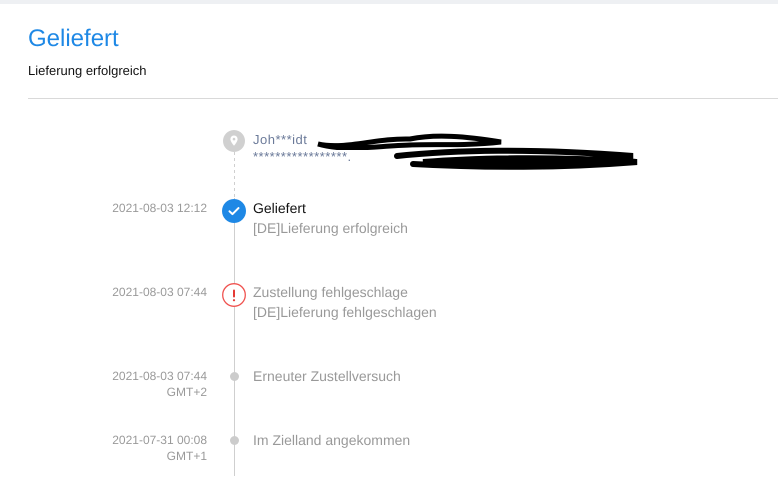  I want to click on alert-circle-icon, so click(234, 295).